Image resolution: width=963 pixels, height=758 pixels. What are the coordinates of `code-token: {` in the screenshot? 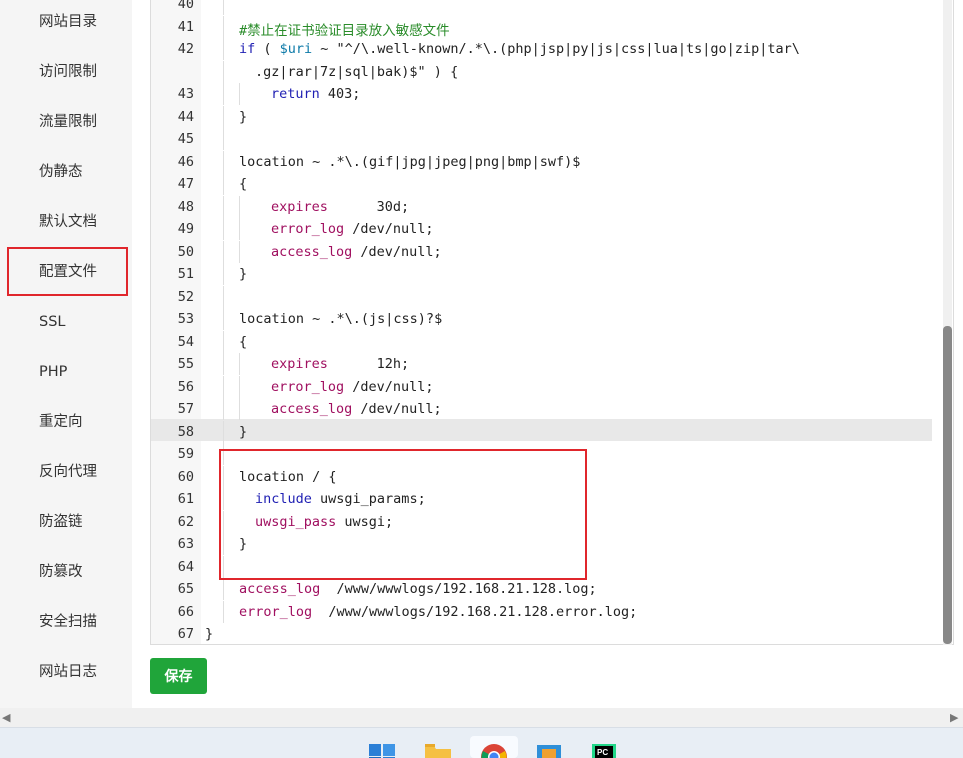 It's located at (243, 184).